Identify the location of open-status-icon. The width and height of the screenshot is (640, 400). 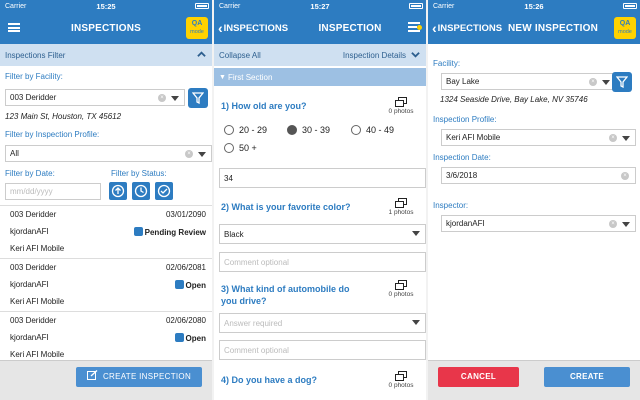
(179, 337).